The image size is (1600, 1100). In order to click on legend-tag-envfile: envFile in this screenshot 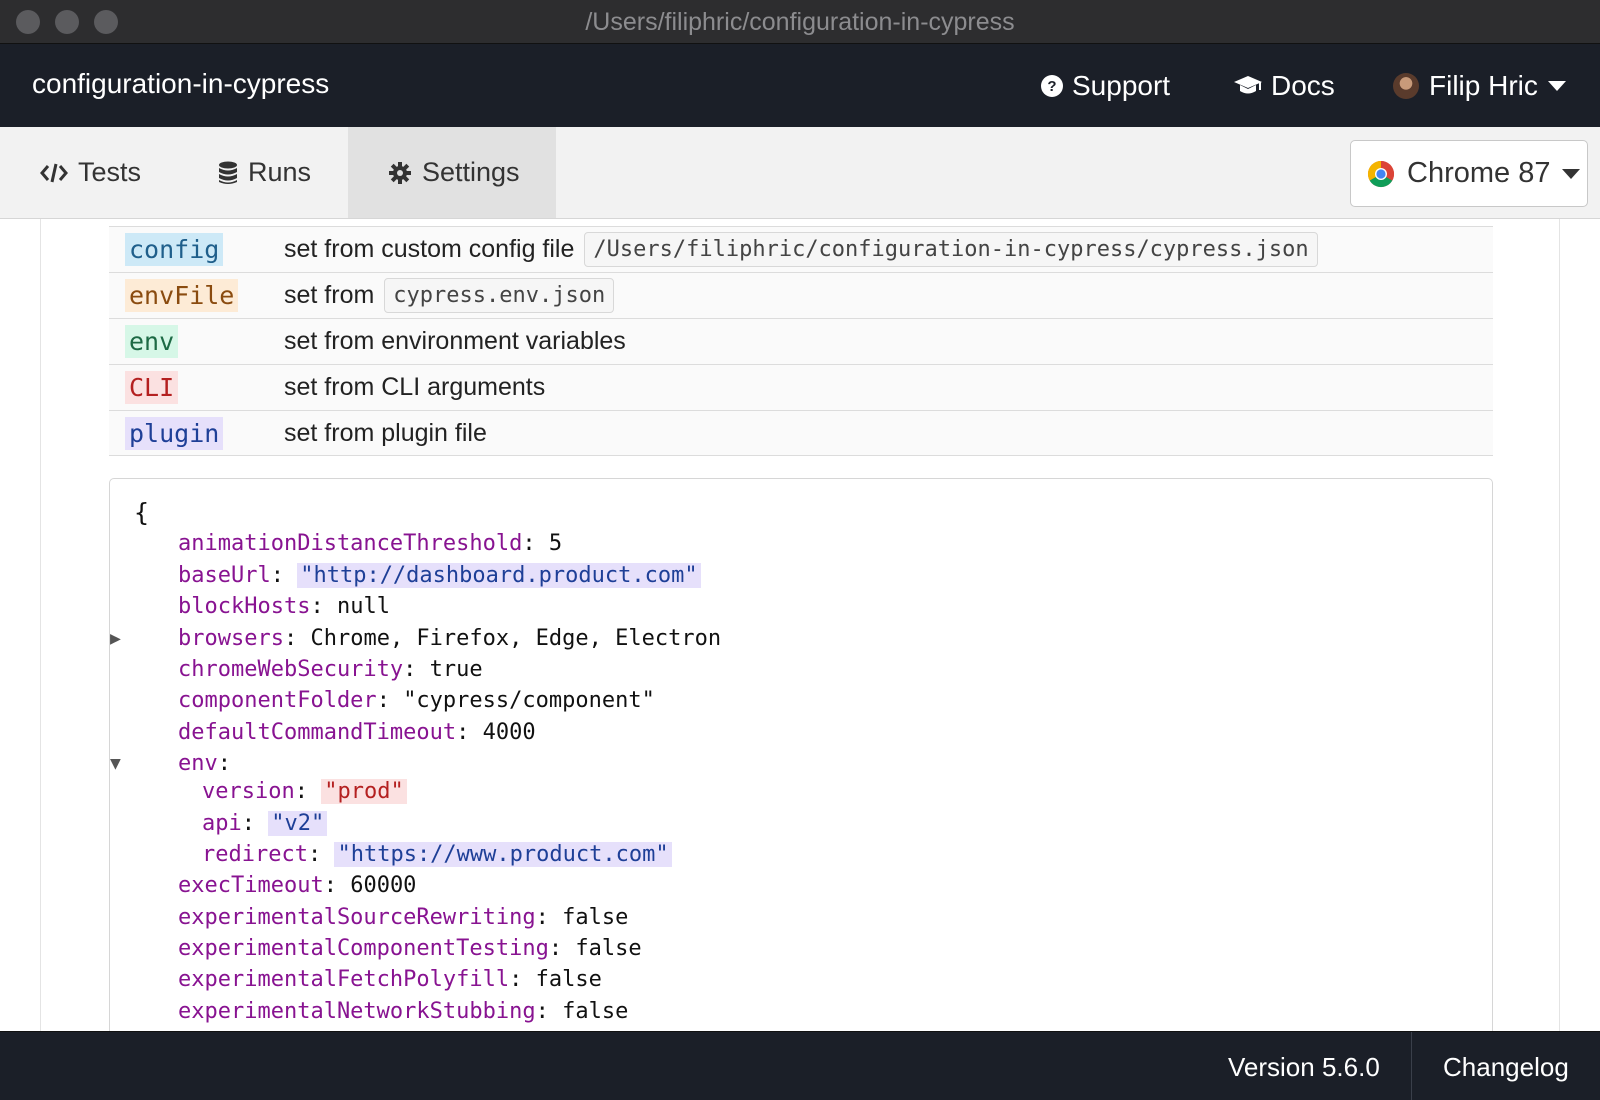, I will do `click(182, 295)`.